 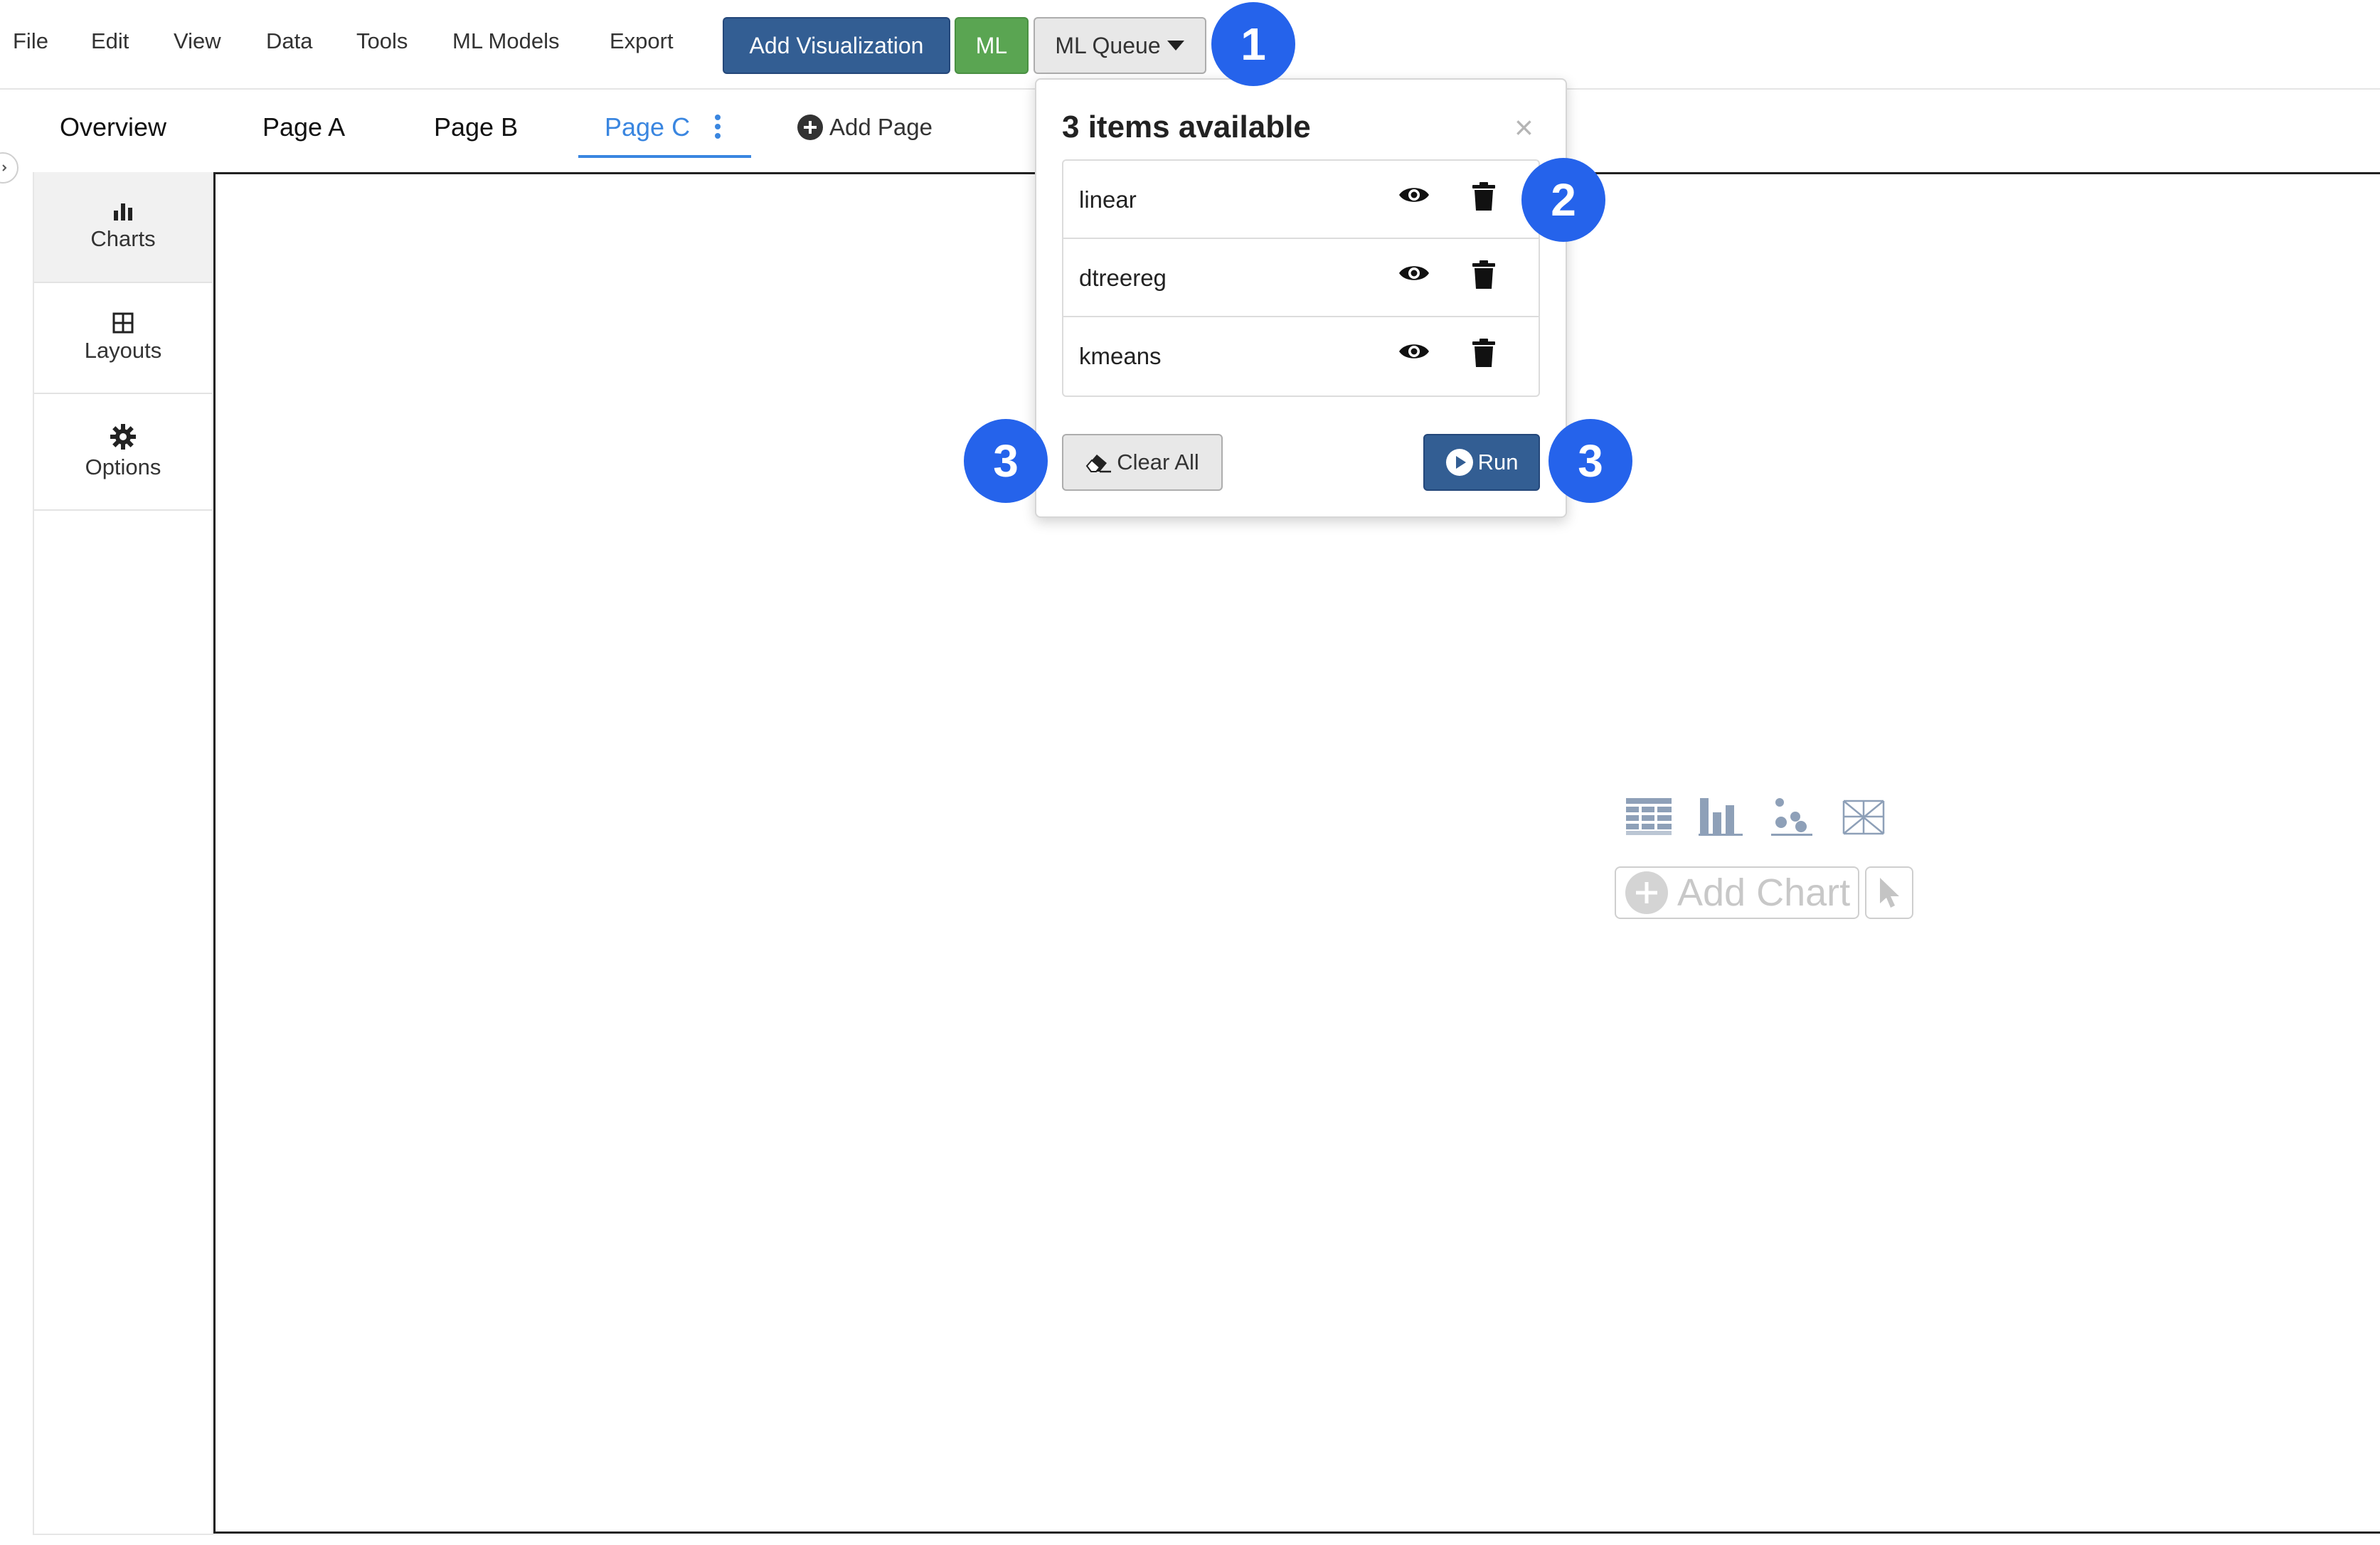 What do you see at coordinates (1186, 127) in the screenshot?
I see `popover-title: 3 items available` at bounding box center [1186, 127].